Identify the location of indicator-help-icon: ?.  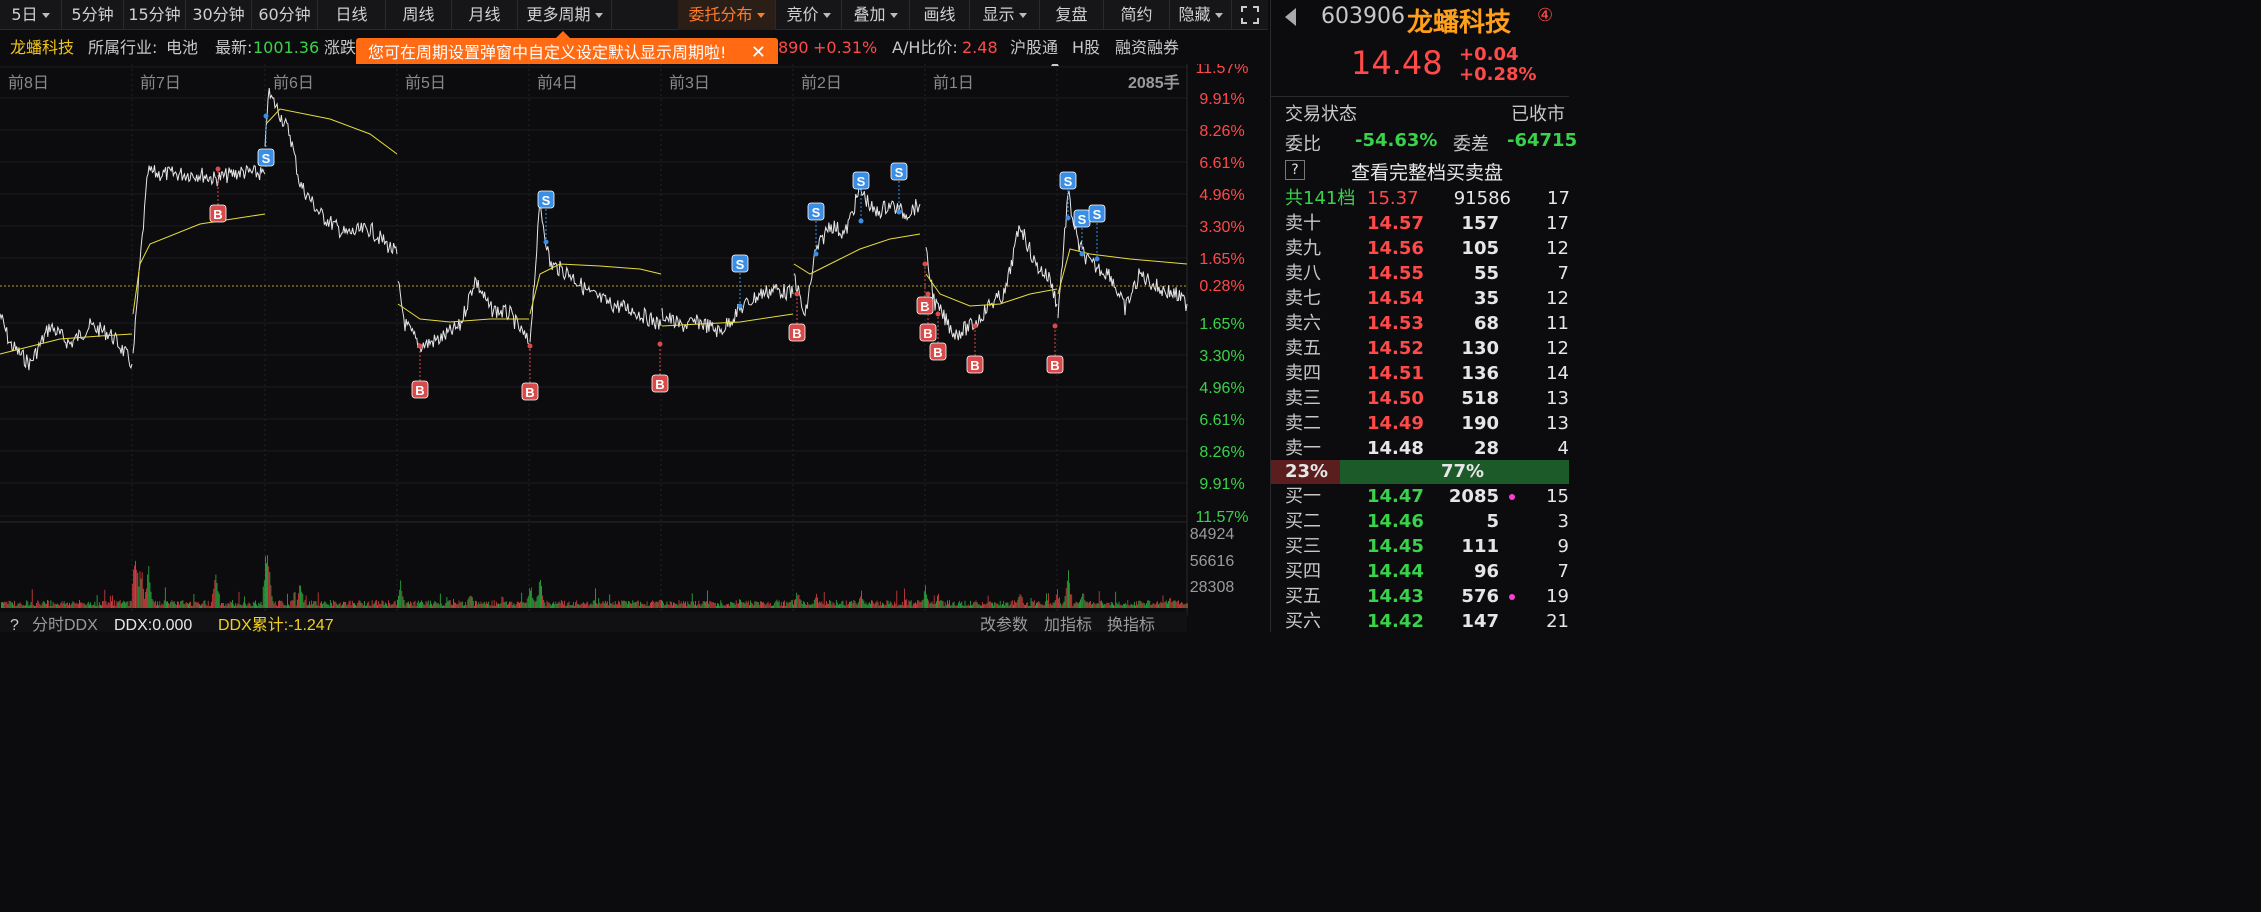
(14, 624).